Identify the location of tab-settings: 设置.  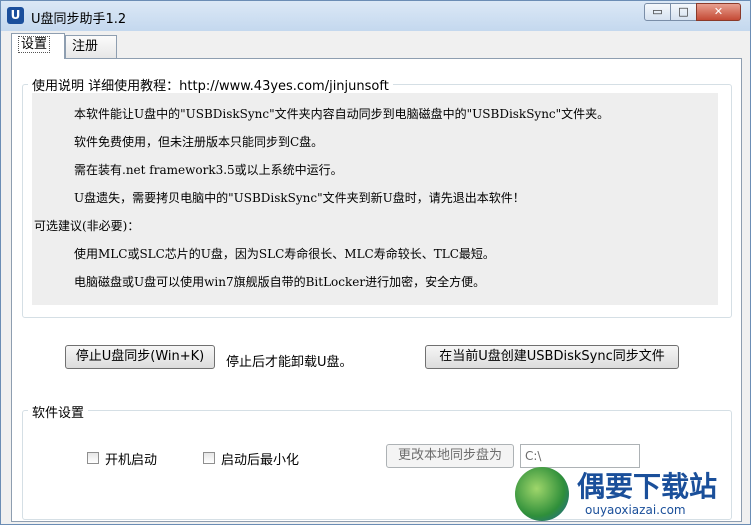
(38, 46).